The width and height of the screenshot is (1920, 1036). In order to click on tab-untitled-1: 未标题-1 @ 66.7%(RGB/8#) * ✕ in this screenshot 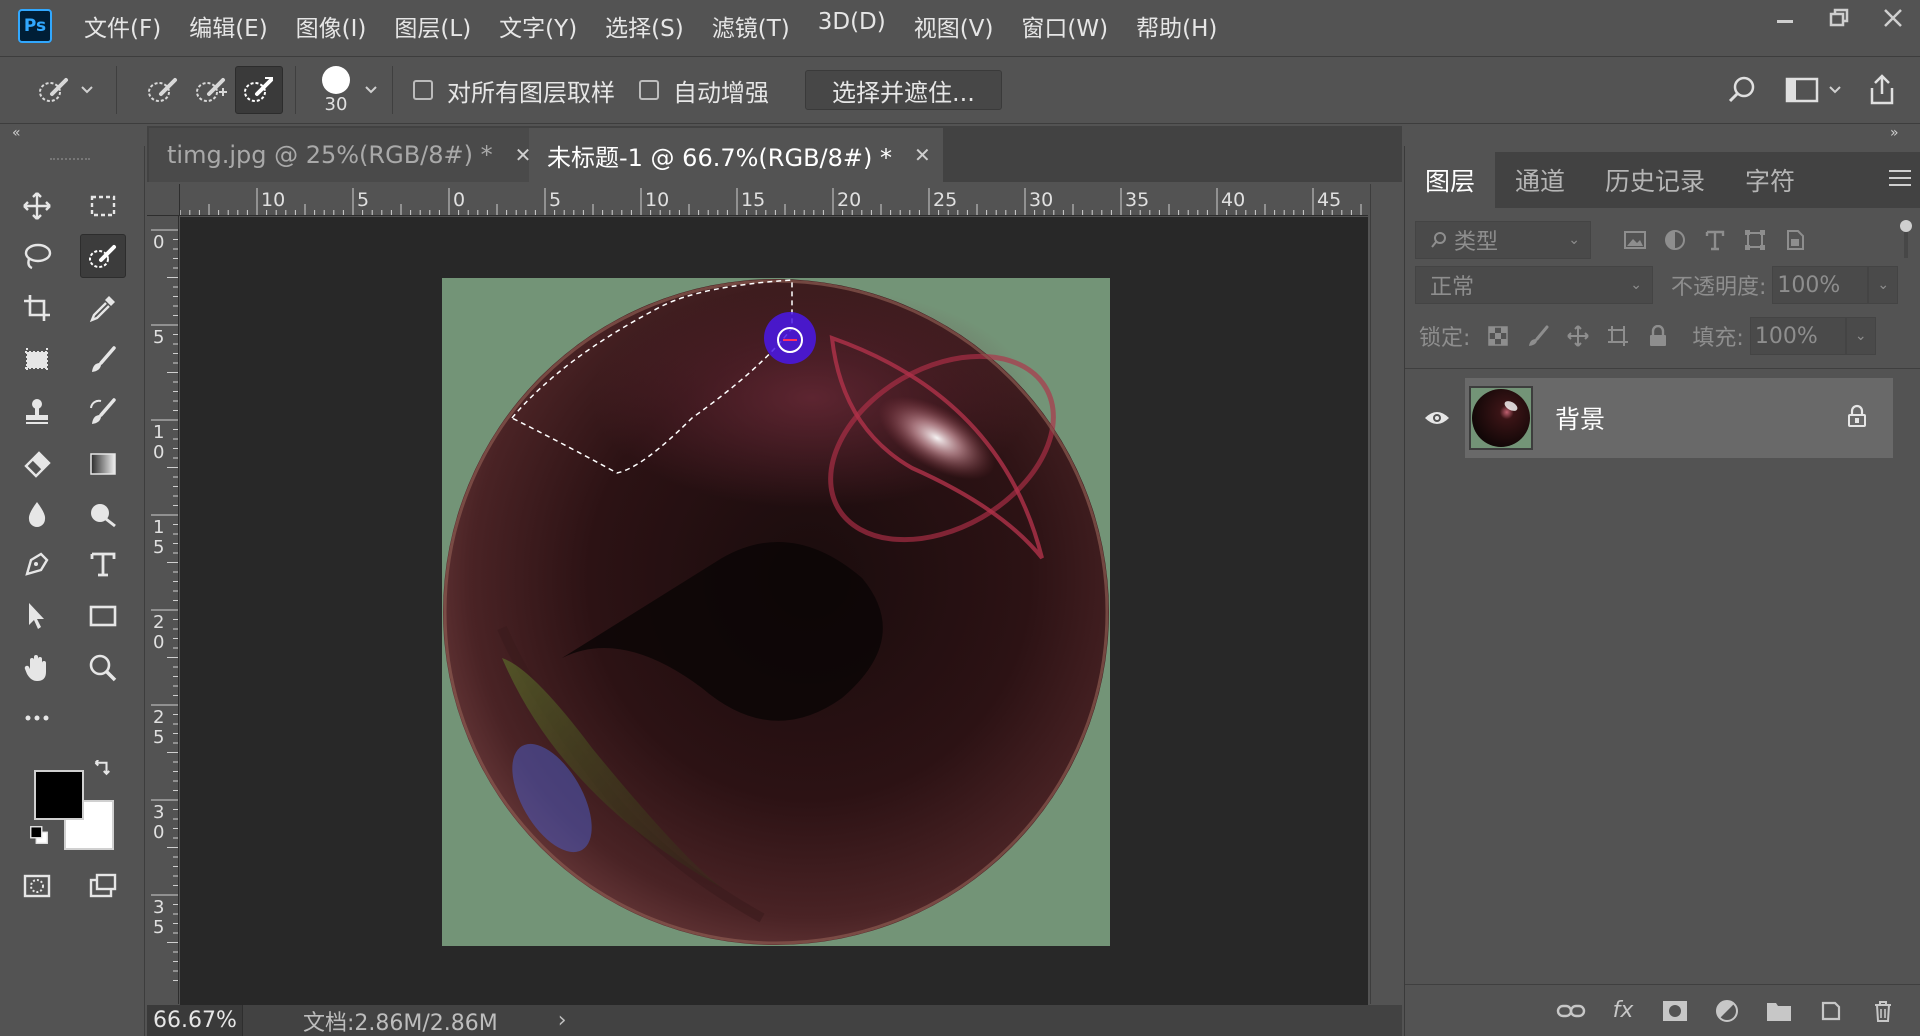, I will do `click(736, 155)`.